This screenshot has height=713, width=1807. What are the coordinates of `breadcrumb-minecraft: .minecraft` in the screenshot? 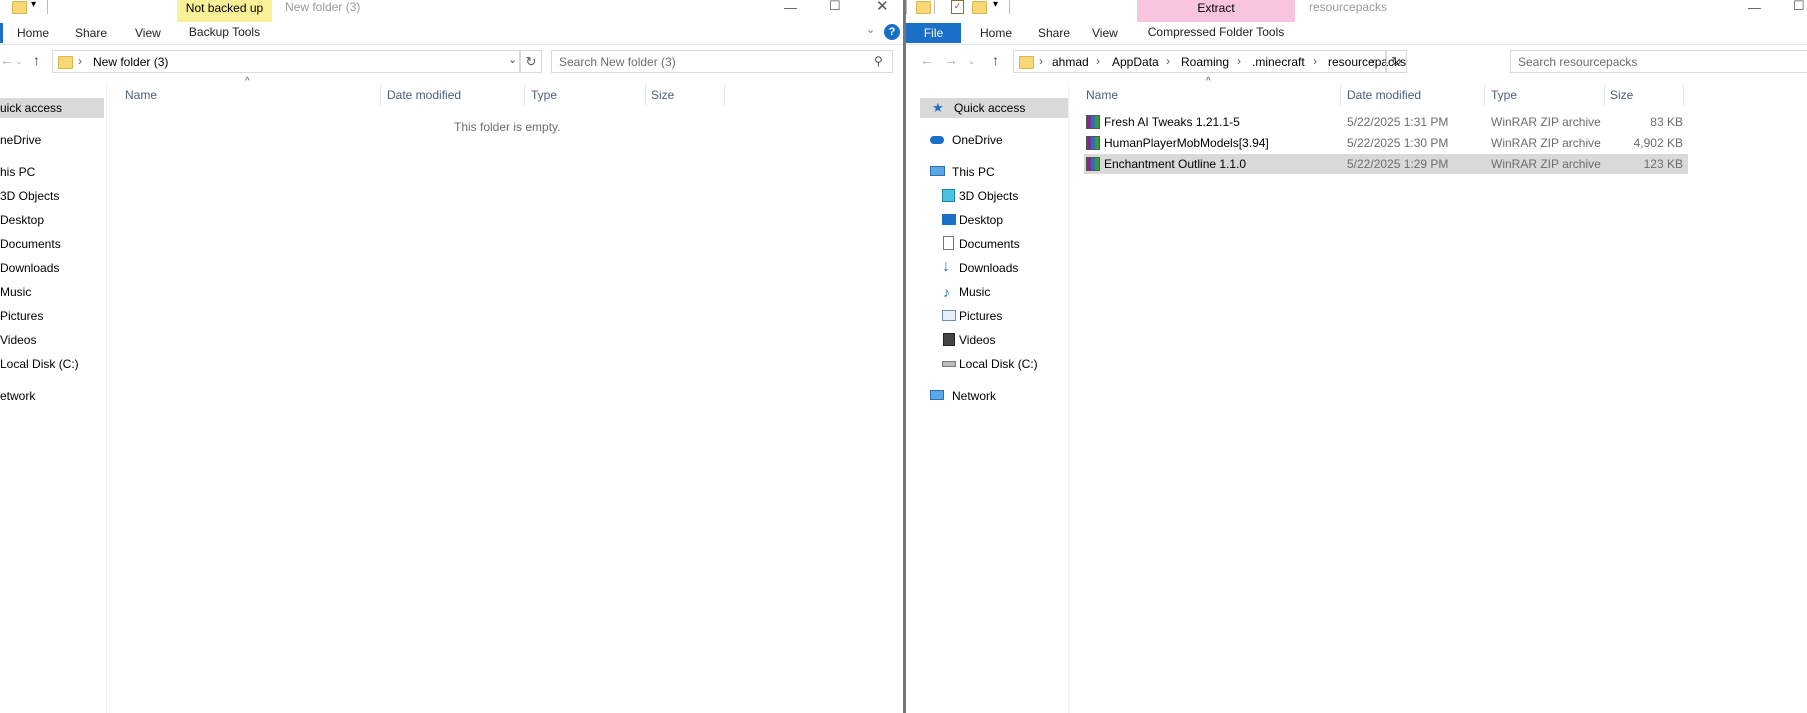 It's located at (1278, 62).